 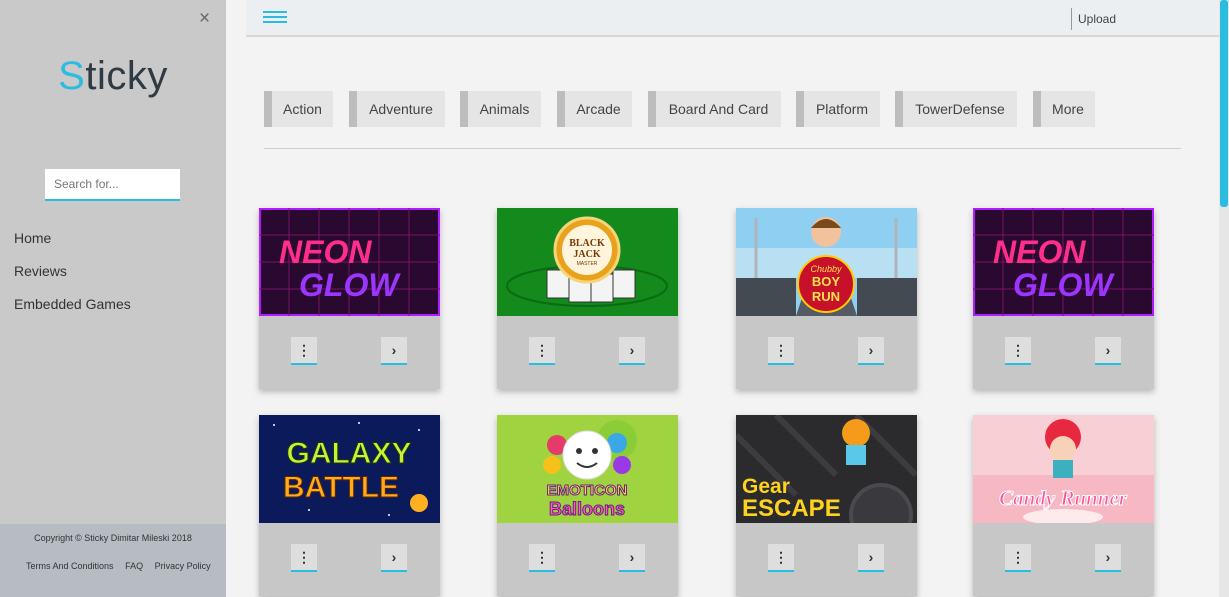 What do you see at coordinates (112, 185) in the screenshot?
I see `search-input` at bounding box center [112, 185].